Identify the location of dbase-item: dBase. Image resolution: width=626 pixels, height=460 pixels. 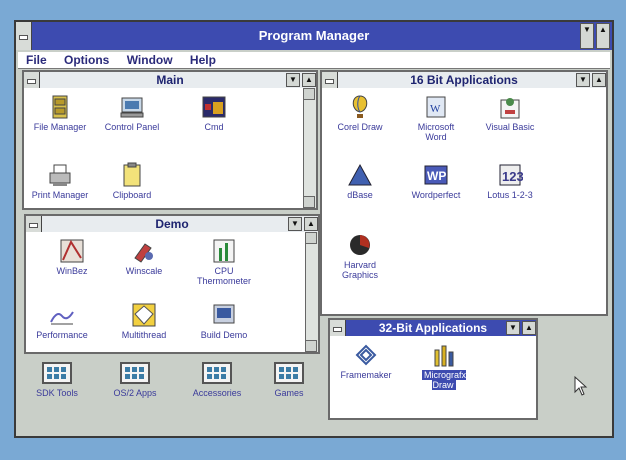
(360, 181).